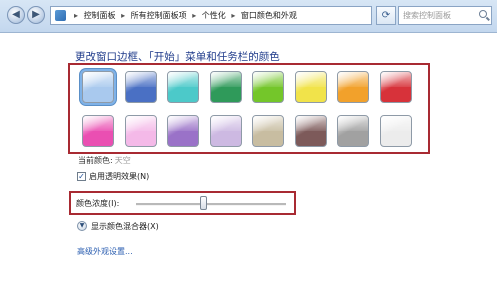 The height and width of the screenshot is (291, 497). Describe the element at coordinates (82, 226) in the screenshot. I see `chevron-down-icon: ▼` at that location.